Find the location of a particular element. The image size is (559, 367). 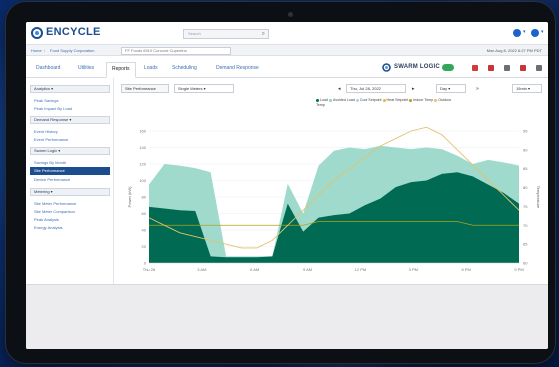

swarm-logic-icon is located at coordinates (386, 67).